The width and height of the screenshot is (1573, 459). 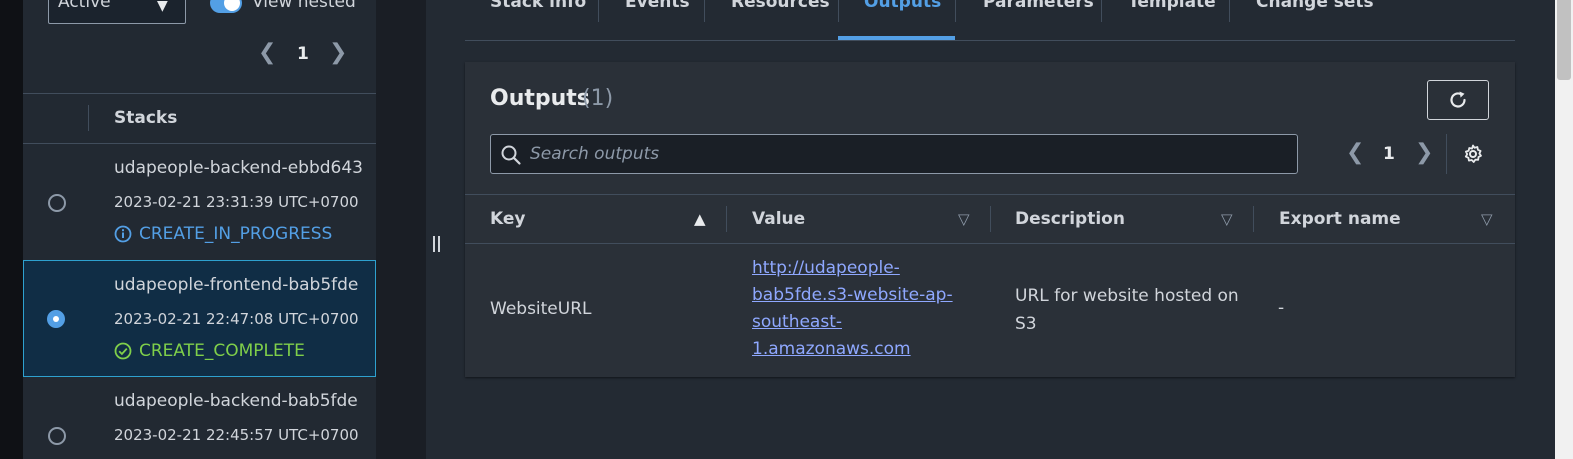 I want to click on output-value-line: southeast-, so click(x=862, y=322).